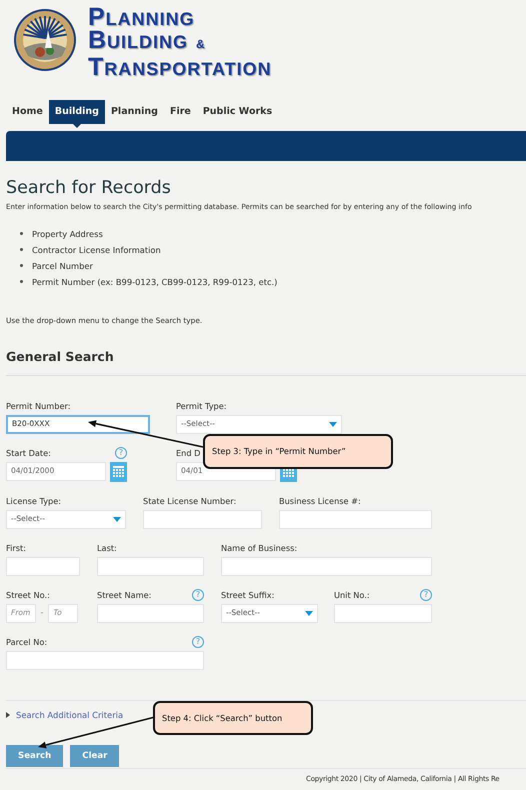 This screenshot has height=790, width=526. I want to click on field-label: Street Name:, so click(124, 595).